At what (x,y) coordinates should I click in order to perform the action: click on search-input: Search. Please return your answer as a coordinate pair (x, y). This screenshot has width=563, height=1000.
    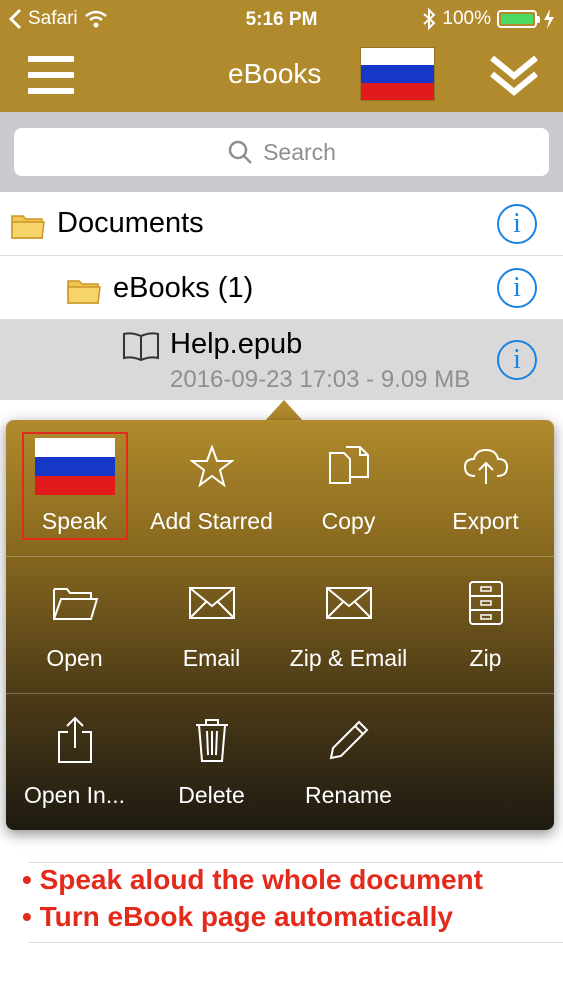
    Looking at the image, I should click on (281, 152).